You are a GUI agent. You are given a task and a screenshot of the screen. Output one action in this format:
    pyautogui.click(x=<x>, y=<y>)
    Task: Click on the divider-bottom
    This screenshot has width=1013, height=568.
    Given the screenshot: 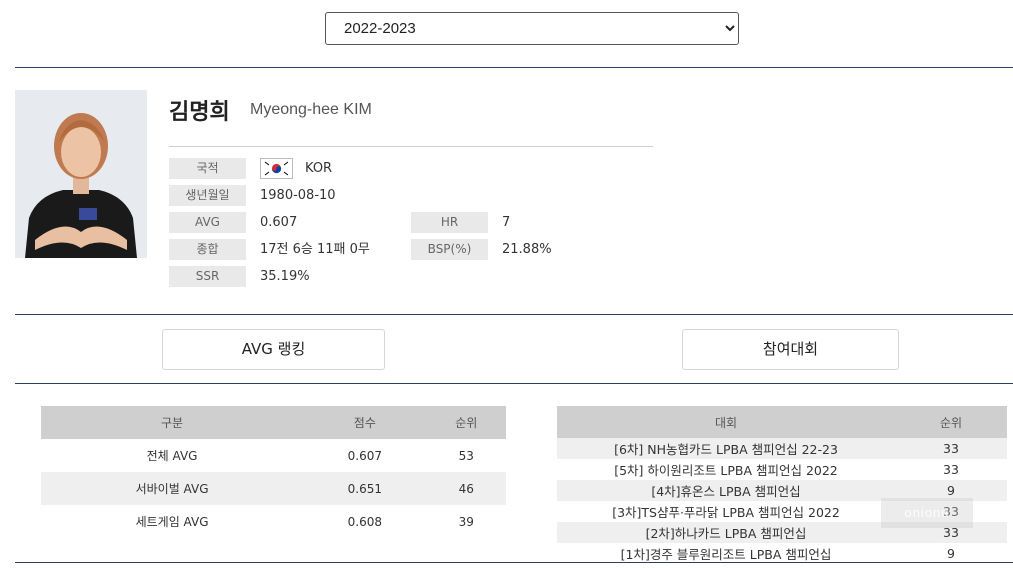 What is the action you would take?
    pyautogui.click(x=514, y=562)
    